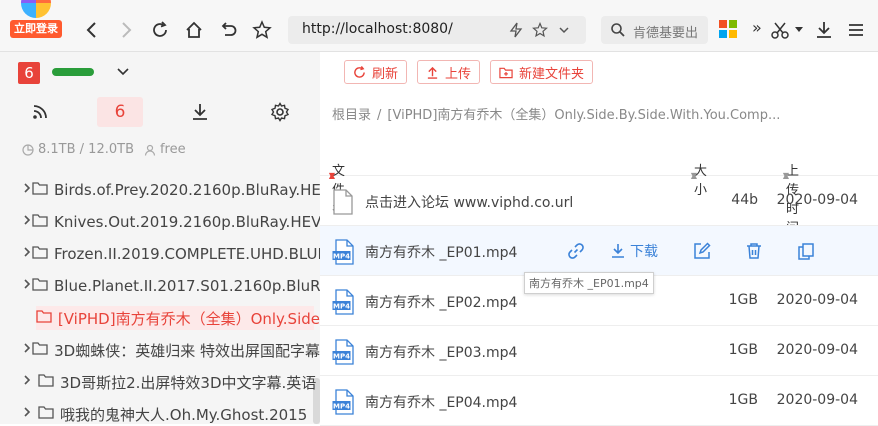  What do you see at coordinates (599, 260) in the screenshot?
I see `file-row: MP4 南方有乔木 _EP01.mp4 下载 南方有乔木 _EP01.mp4` at bounding box center [599, 260].